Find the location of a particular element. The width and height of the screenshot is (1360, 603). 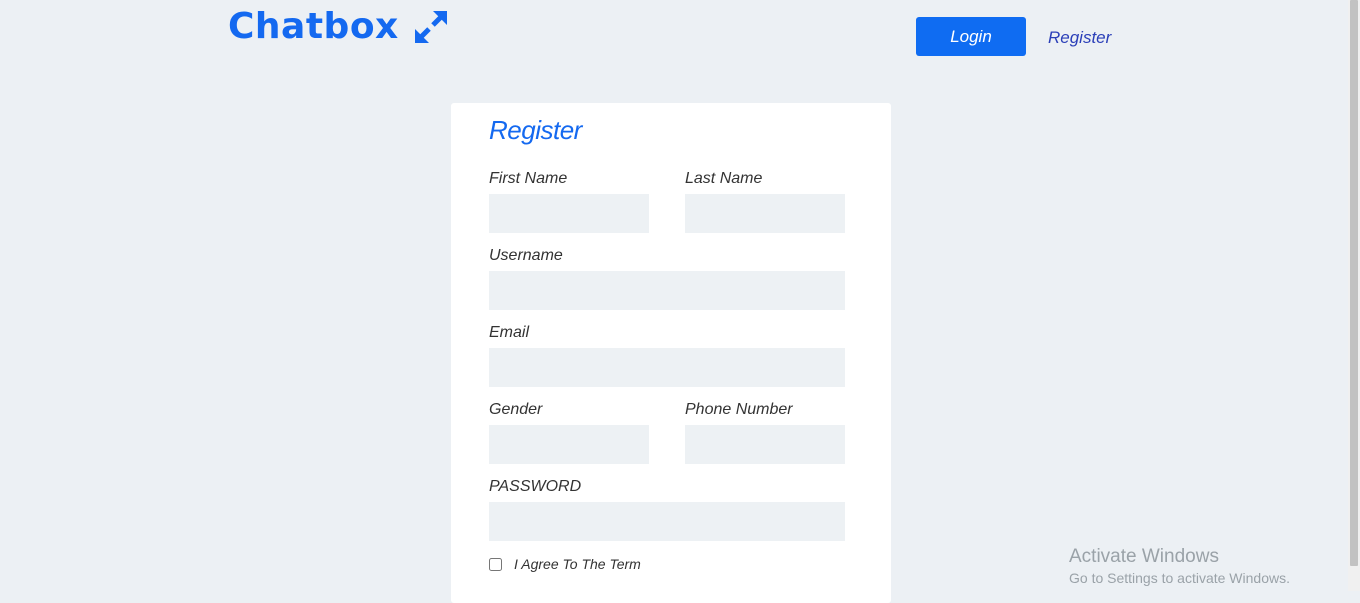

page-scrollbar is located at coordinates (1354, 295).